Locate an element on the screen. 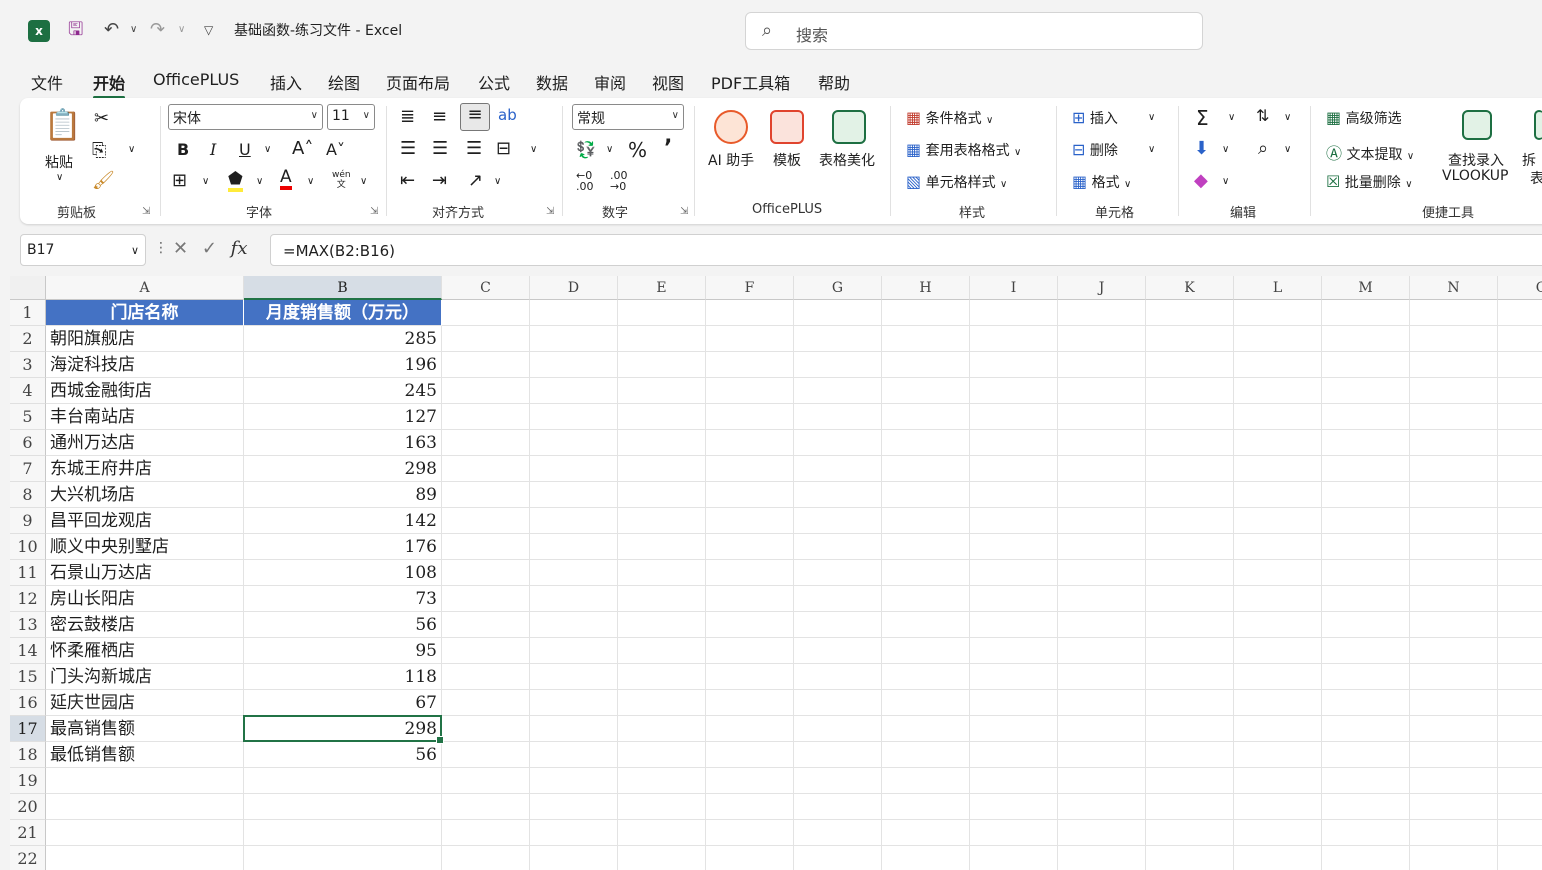 The width and height of the screenshot is (1542, 870). accounting-dropdown-icon: ∨ is located at coordinates (609, 149).